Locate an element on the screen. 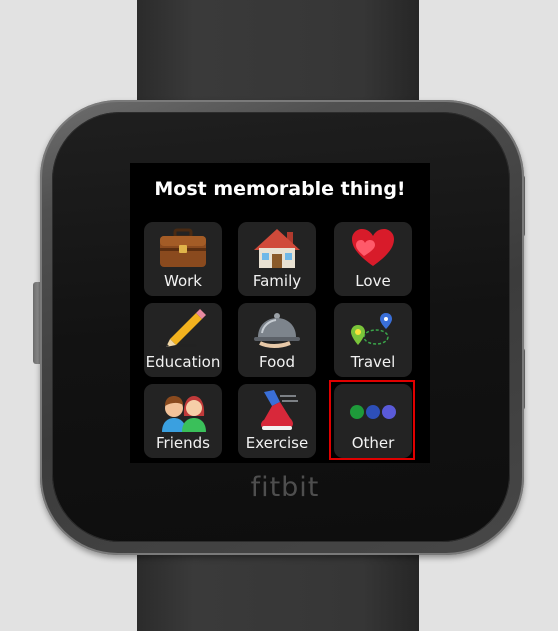 Image resolution: width=558 pixels, height=631 pixels. hearts-icon is located at coordinates (373, 248).